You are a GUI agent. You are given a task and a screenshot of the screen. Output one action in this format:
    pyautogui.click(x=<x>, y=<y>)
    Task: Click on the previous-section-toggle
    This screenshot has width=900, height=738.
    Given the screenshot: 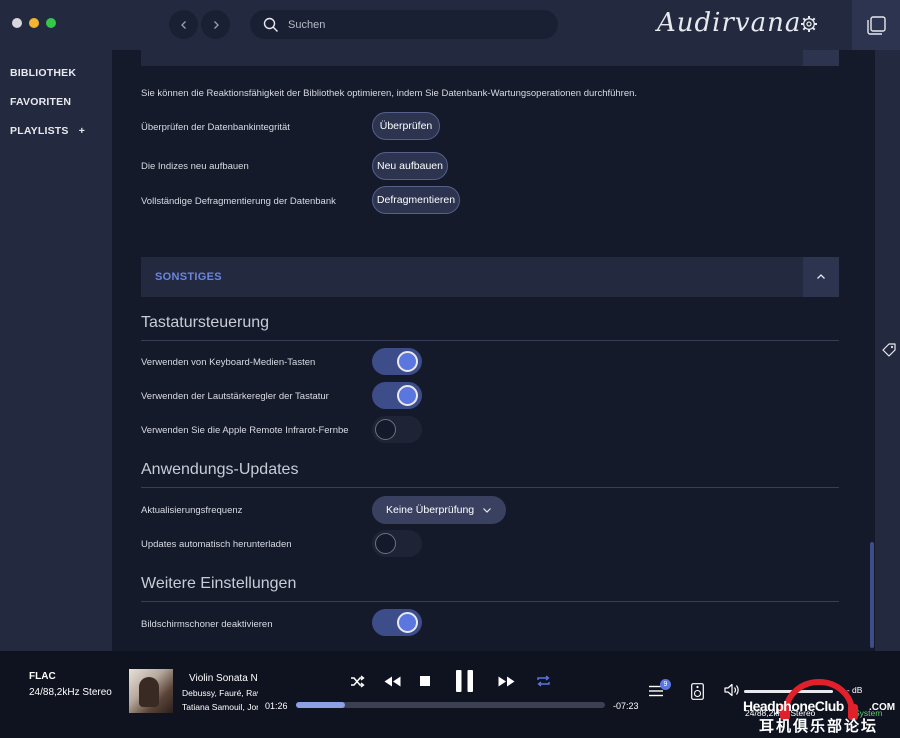 What is the action you would take?
    pyautogui.click(x=821, y=58)
    